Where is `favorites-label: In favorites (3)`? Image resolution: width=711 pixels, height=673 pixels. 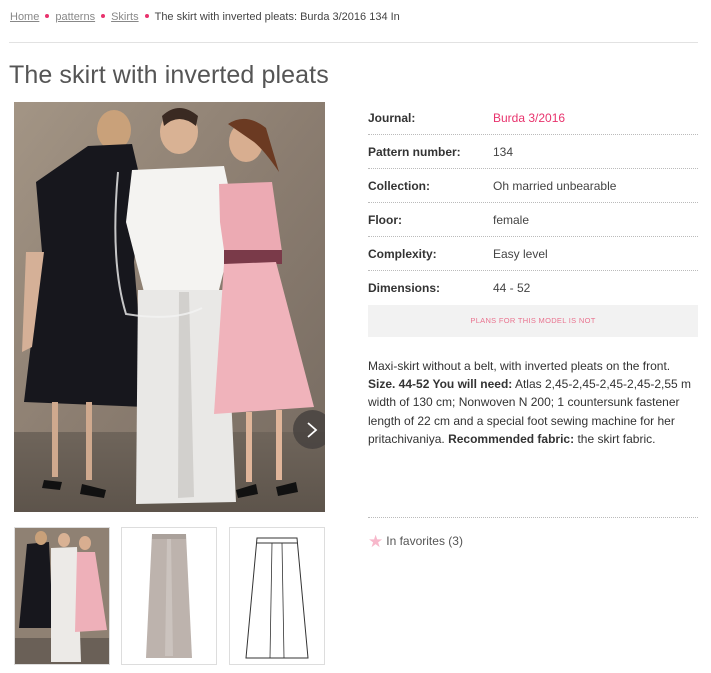 favorites-label: In favorites (3) is located at coordinates (424, 541).